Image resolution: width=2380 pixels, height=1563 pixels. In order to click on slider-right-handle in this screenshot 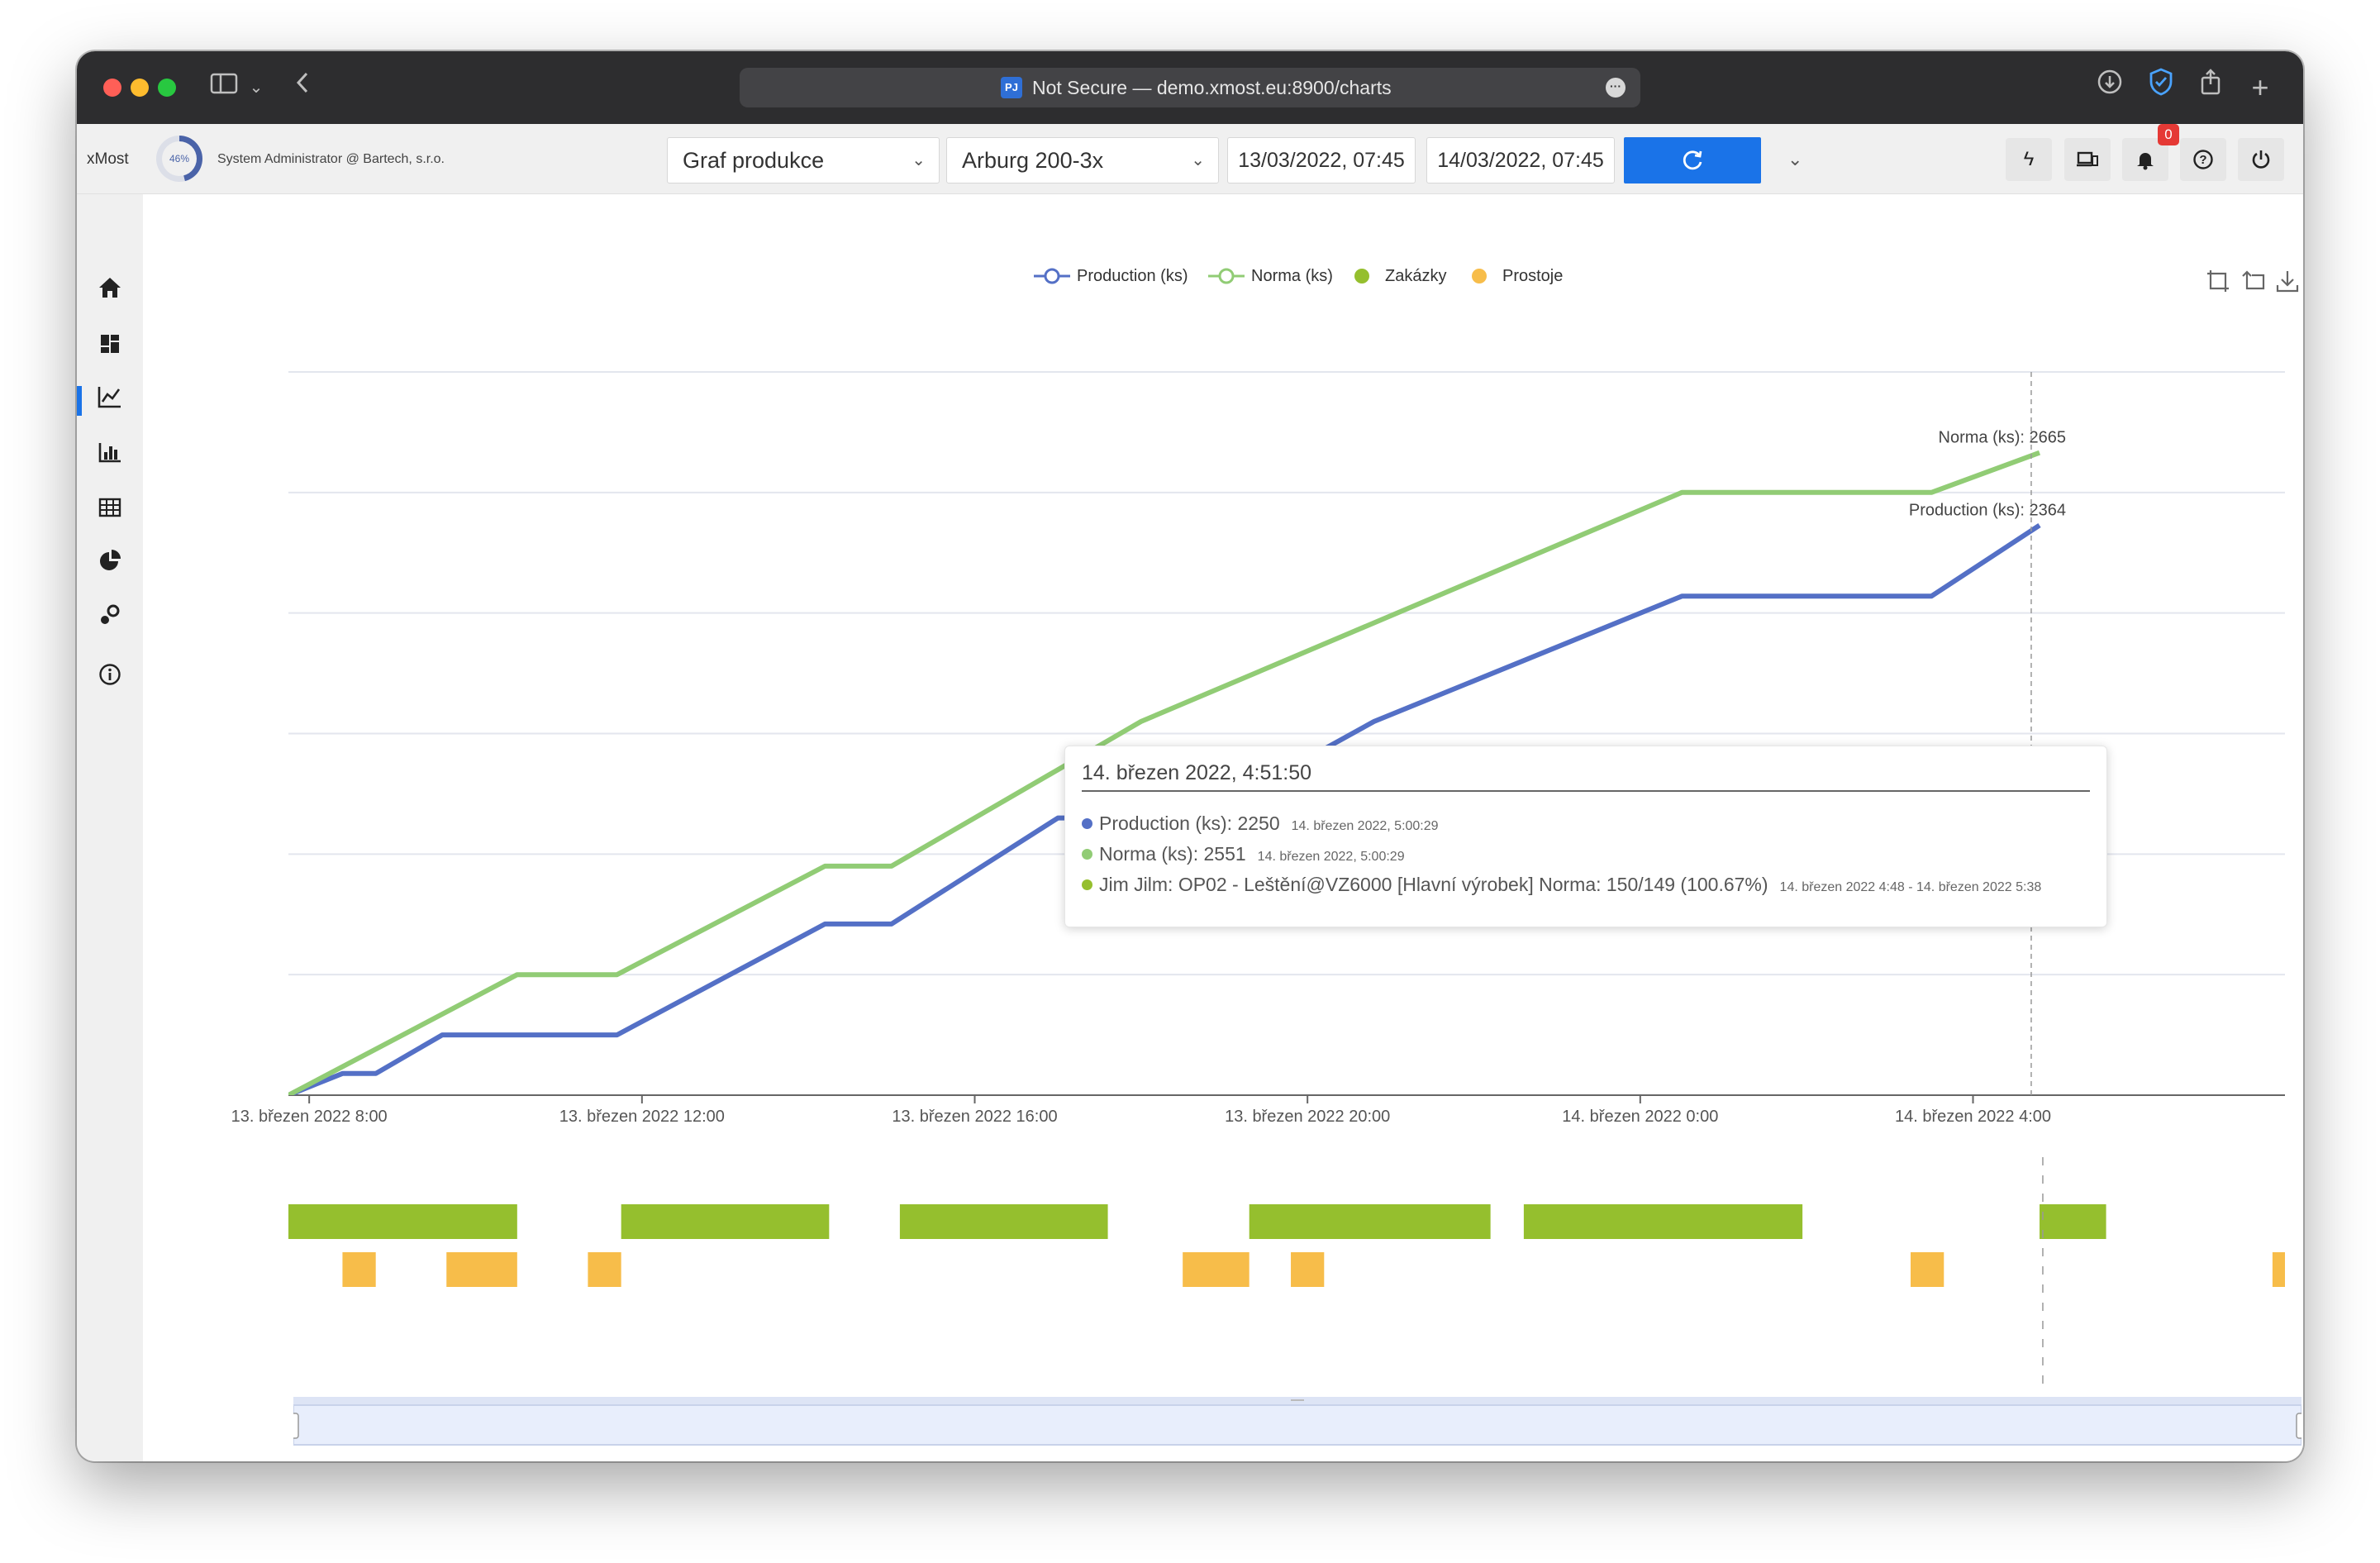, I will do `click(2299, 1426)`.